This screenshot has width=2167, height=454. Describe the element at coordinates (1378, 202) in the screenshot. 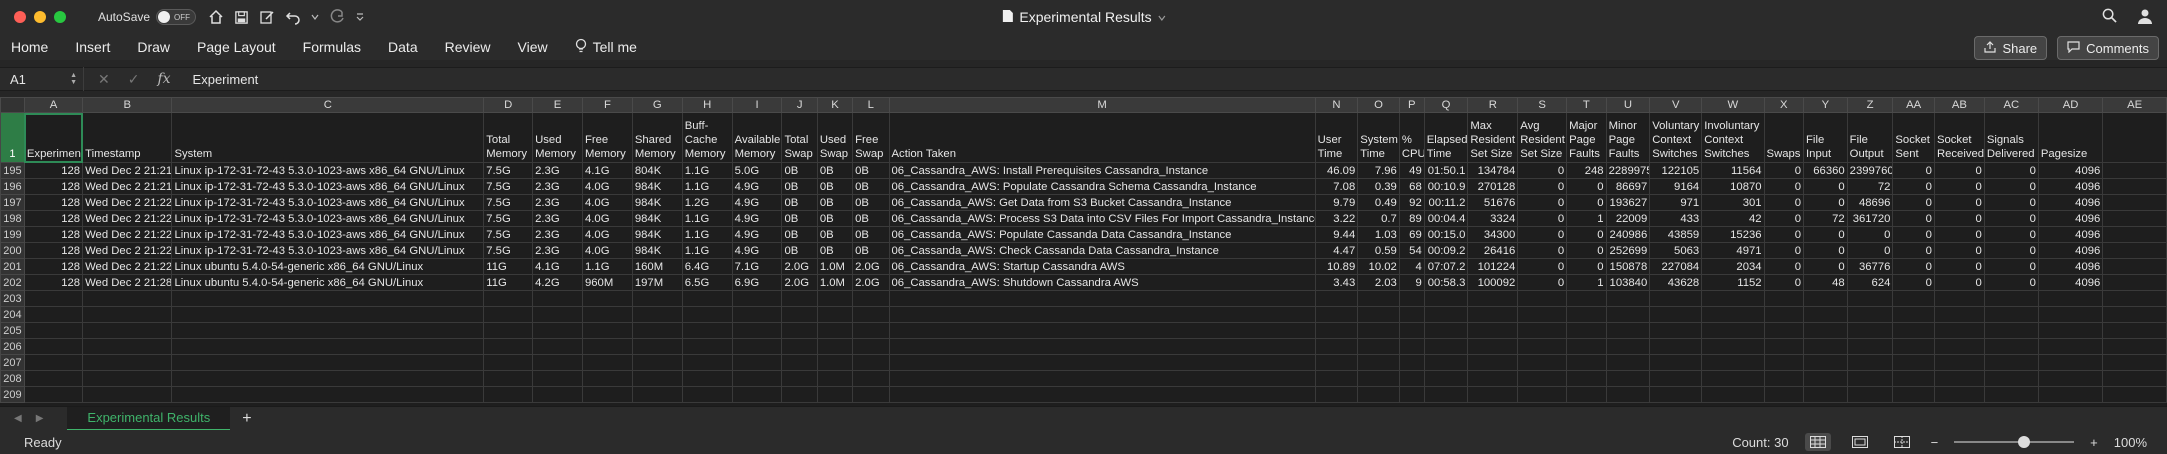

I see `cell: 0.49` at that location.